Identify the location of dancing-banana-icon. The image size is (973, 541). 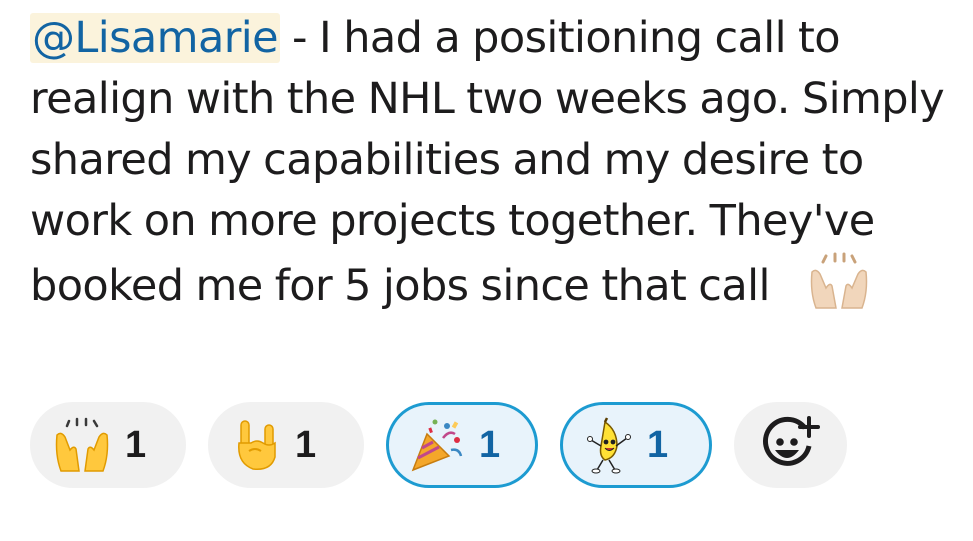
(608, 445).